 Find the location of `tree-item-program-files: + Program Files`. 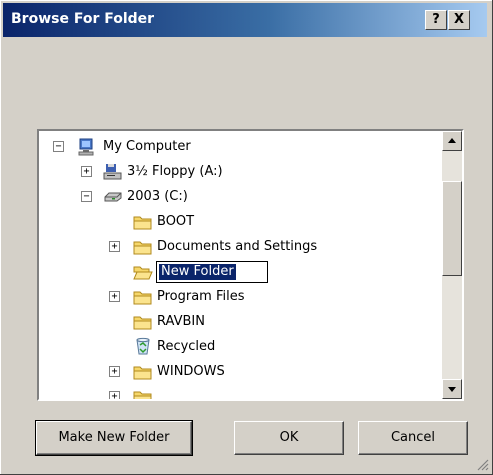

tree-item-program-files: + Program Files is located at coordinates (229, 297).